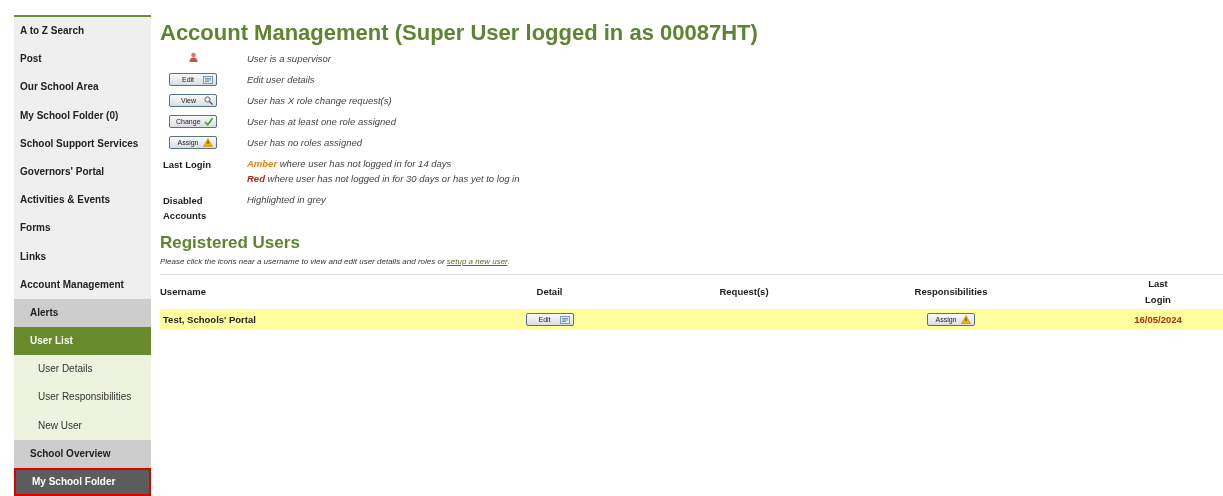 The image size is (1223, 496). I want to click on legend-description: User has no roles assigned, so click(305, 142).